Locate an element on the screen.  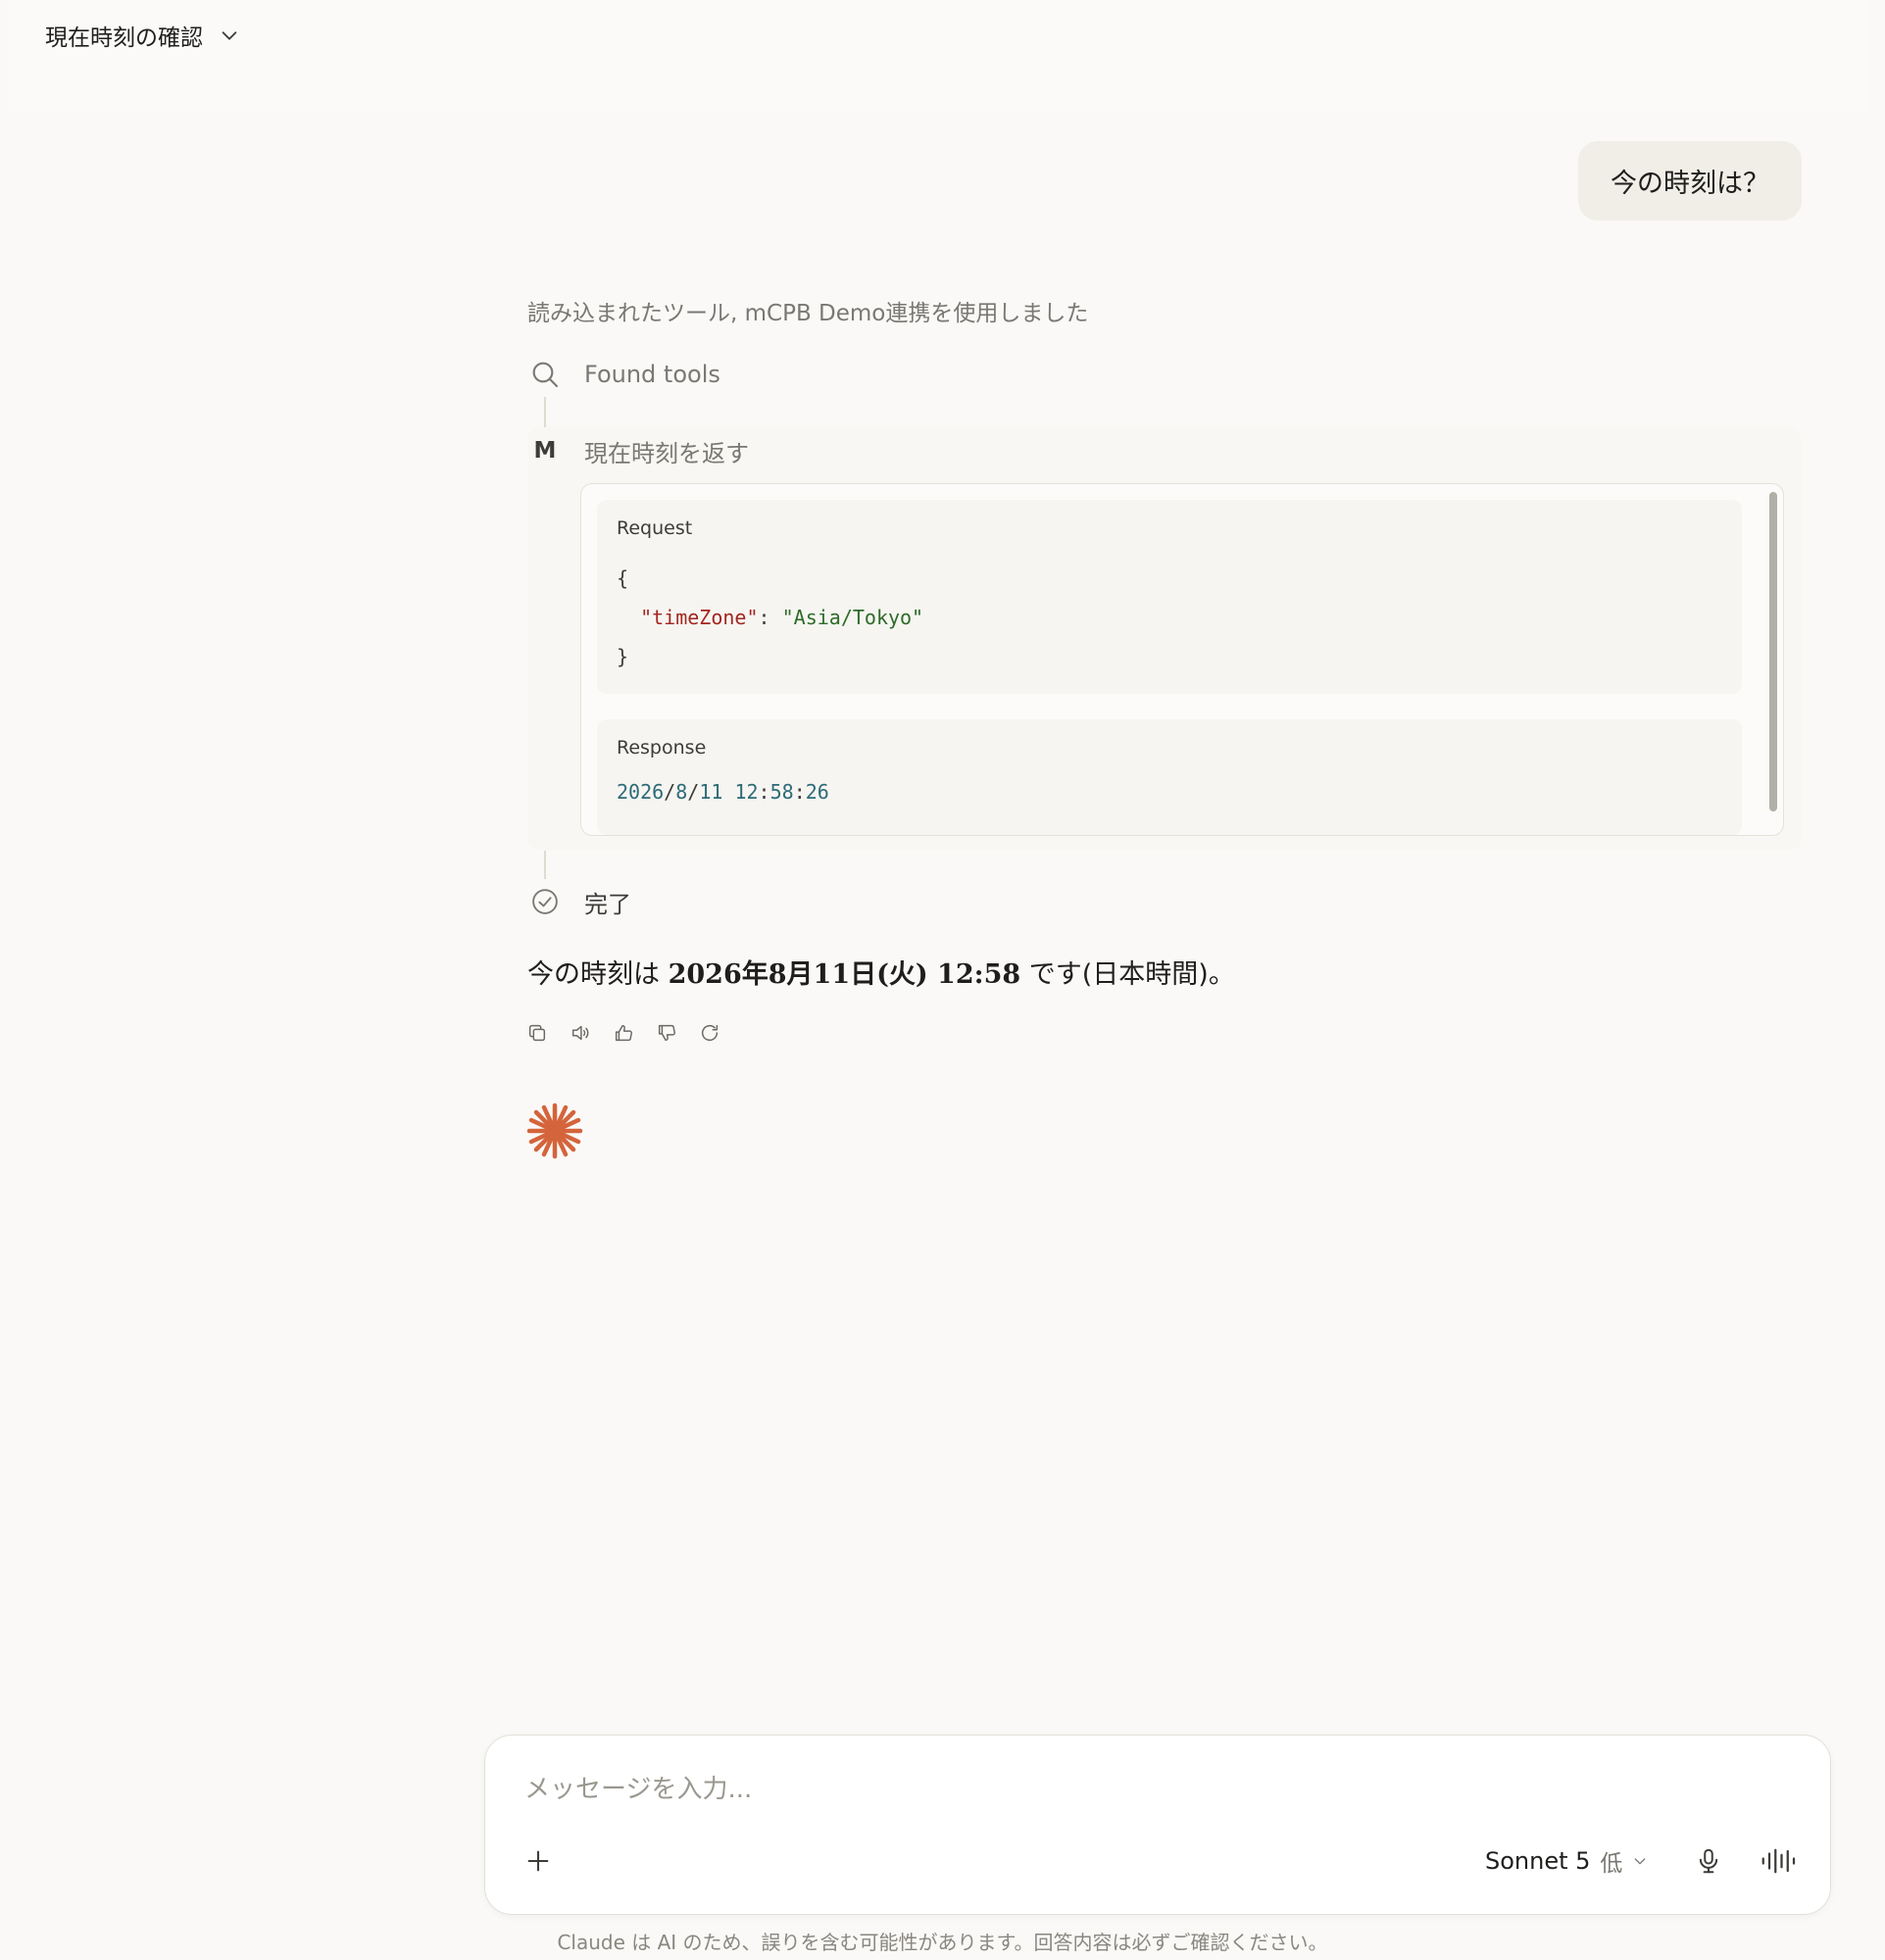
search-icon is located at coordinates (545, 375).